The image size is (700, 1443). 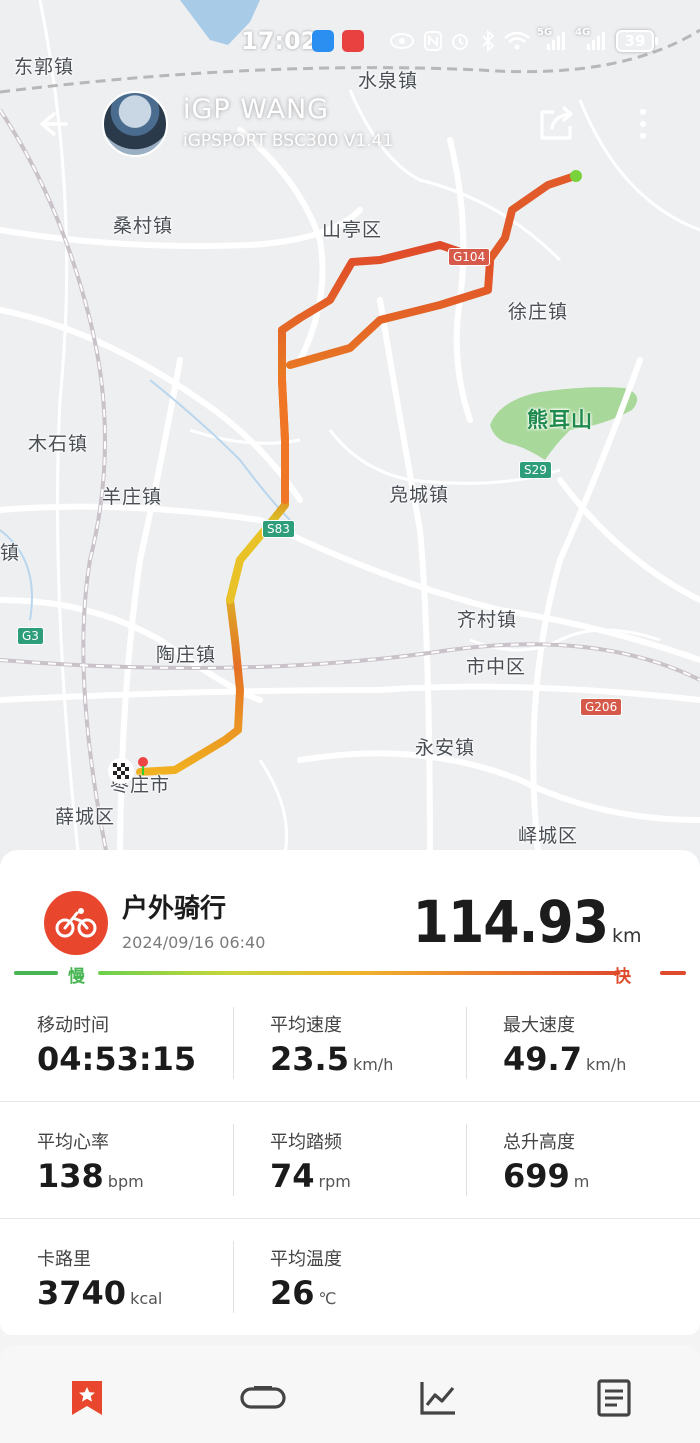 What do you see at coordinates (538, 312) in the screenshot?
I see `map-place-label: 徐庄镇` at bounding box center [538, 312].